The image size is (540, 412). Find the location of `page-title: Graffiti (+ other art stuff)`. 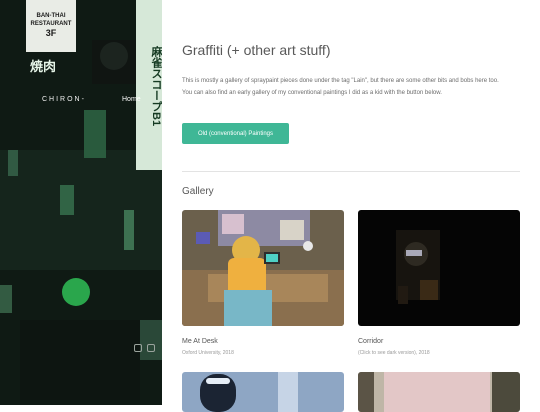

page-title: Graffiti (+ other art stuff) is located at coordinates (256, 50).